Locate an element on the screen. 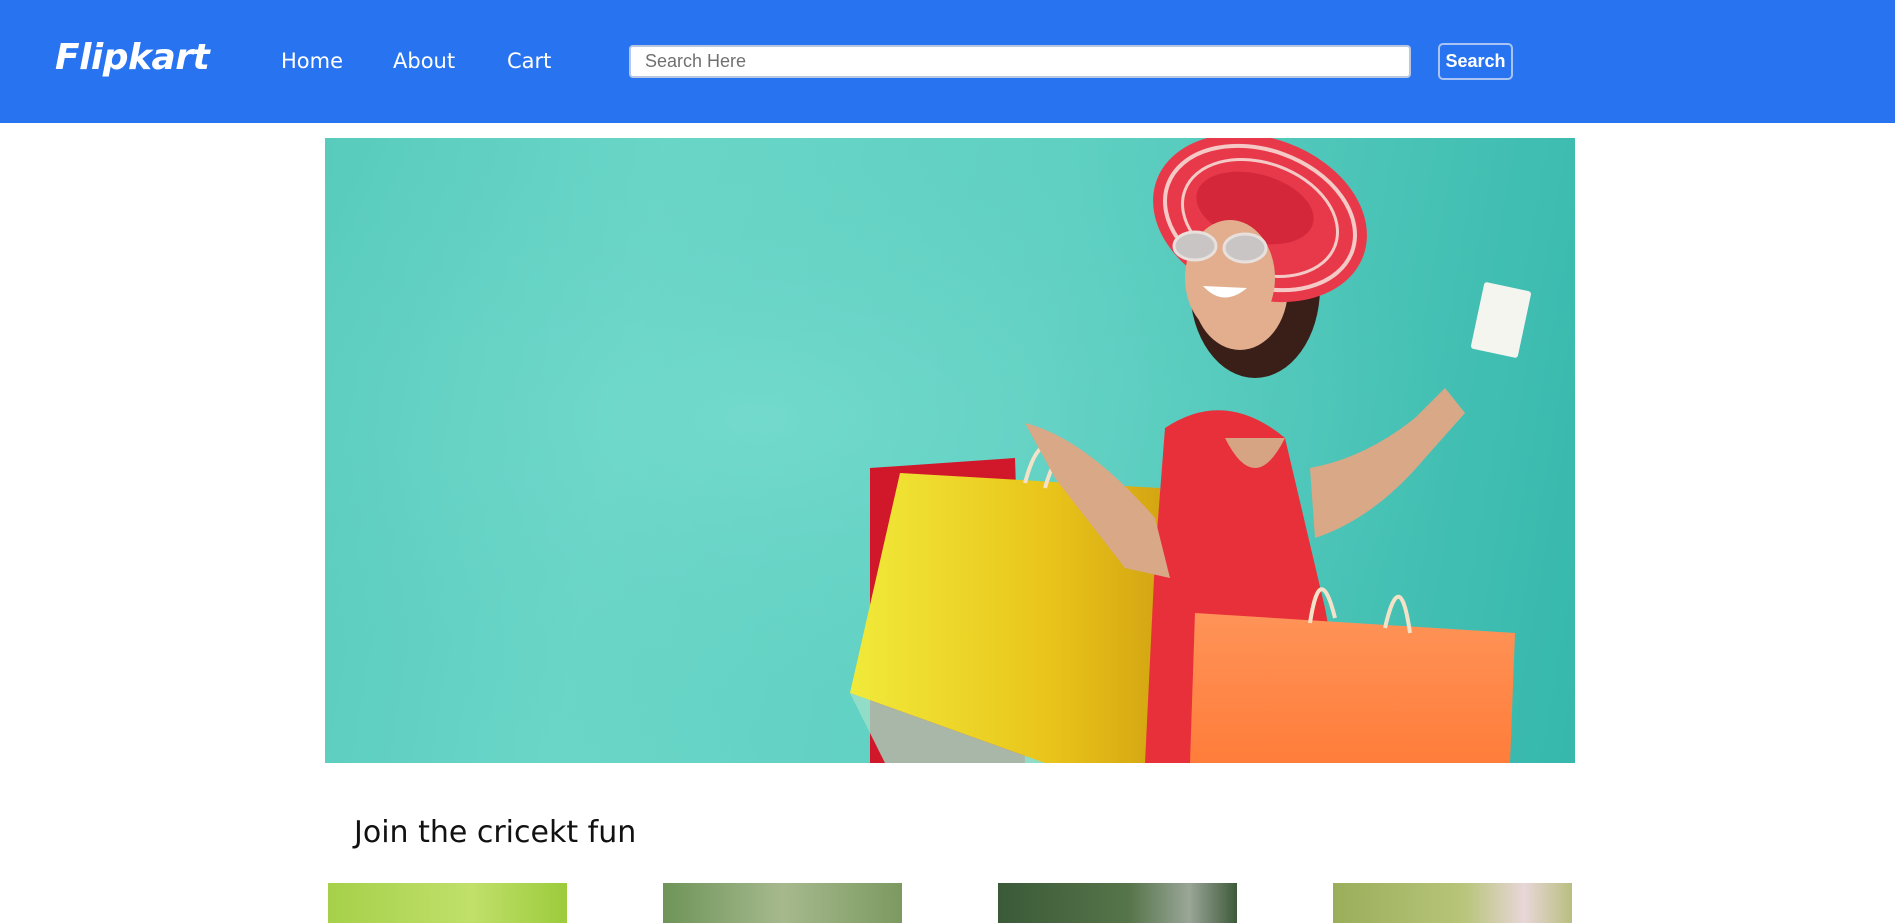 The image size is (1895, 923). navbar: Flipkart Home About Cart Search is located at coordinates (947, 61).